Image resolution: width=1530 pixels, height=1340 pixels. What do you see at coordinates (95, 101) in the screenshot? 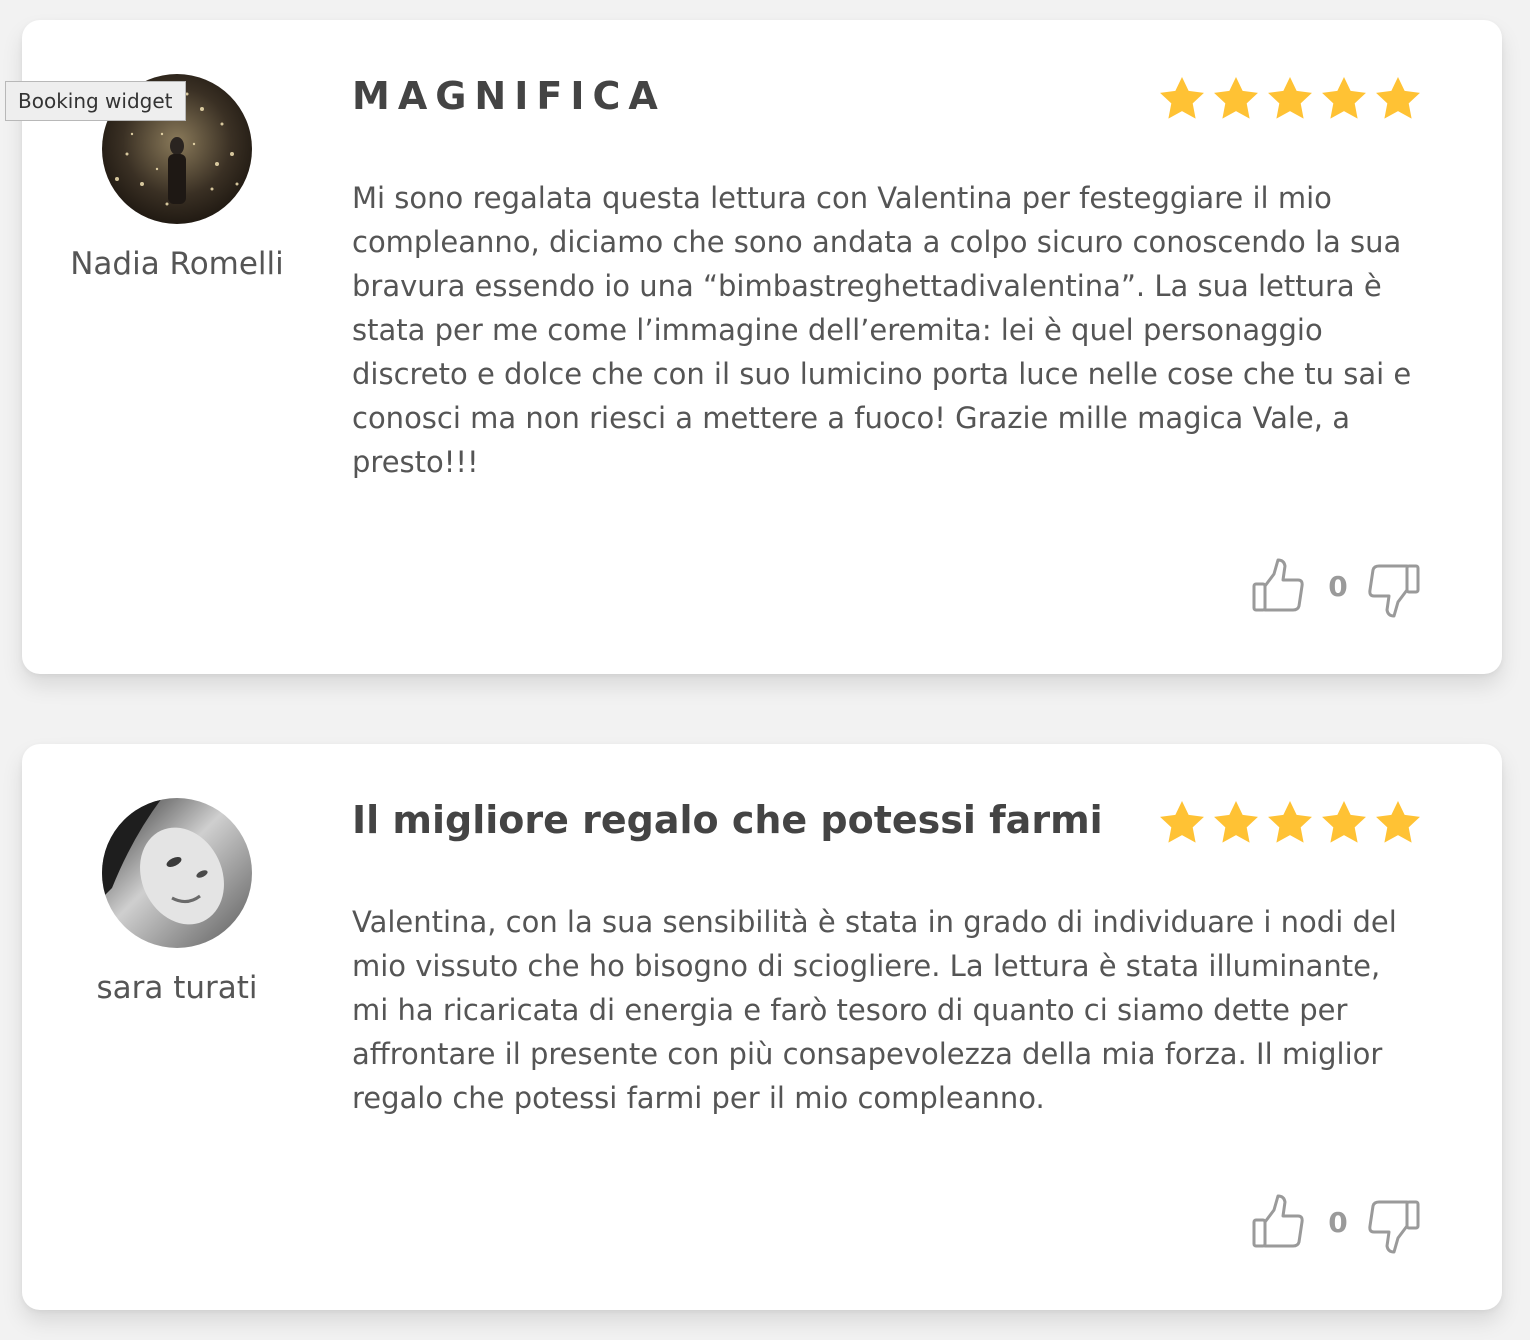
I see `booking-widget-tooltip: Booking widget` at bounding box center [95, 101].